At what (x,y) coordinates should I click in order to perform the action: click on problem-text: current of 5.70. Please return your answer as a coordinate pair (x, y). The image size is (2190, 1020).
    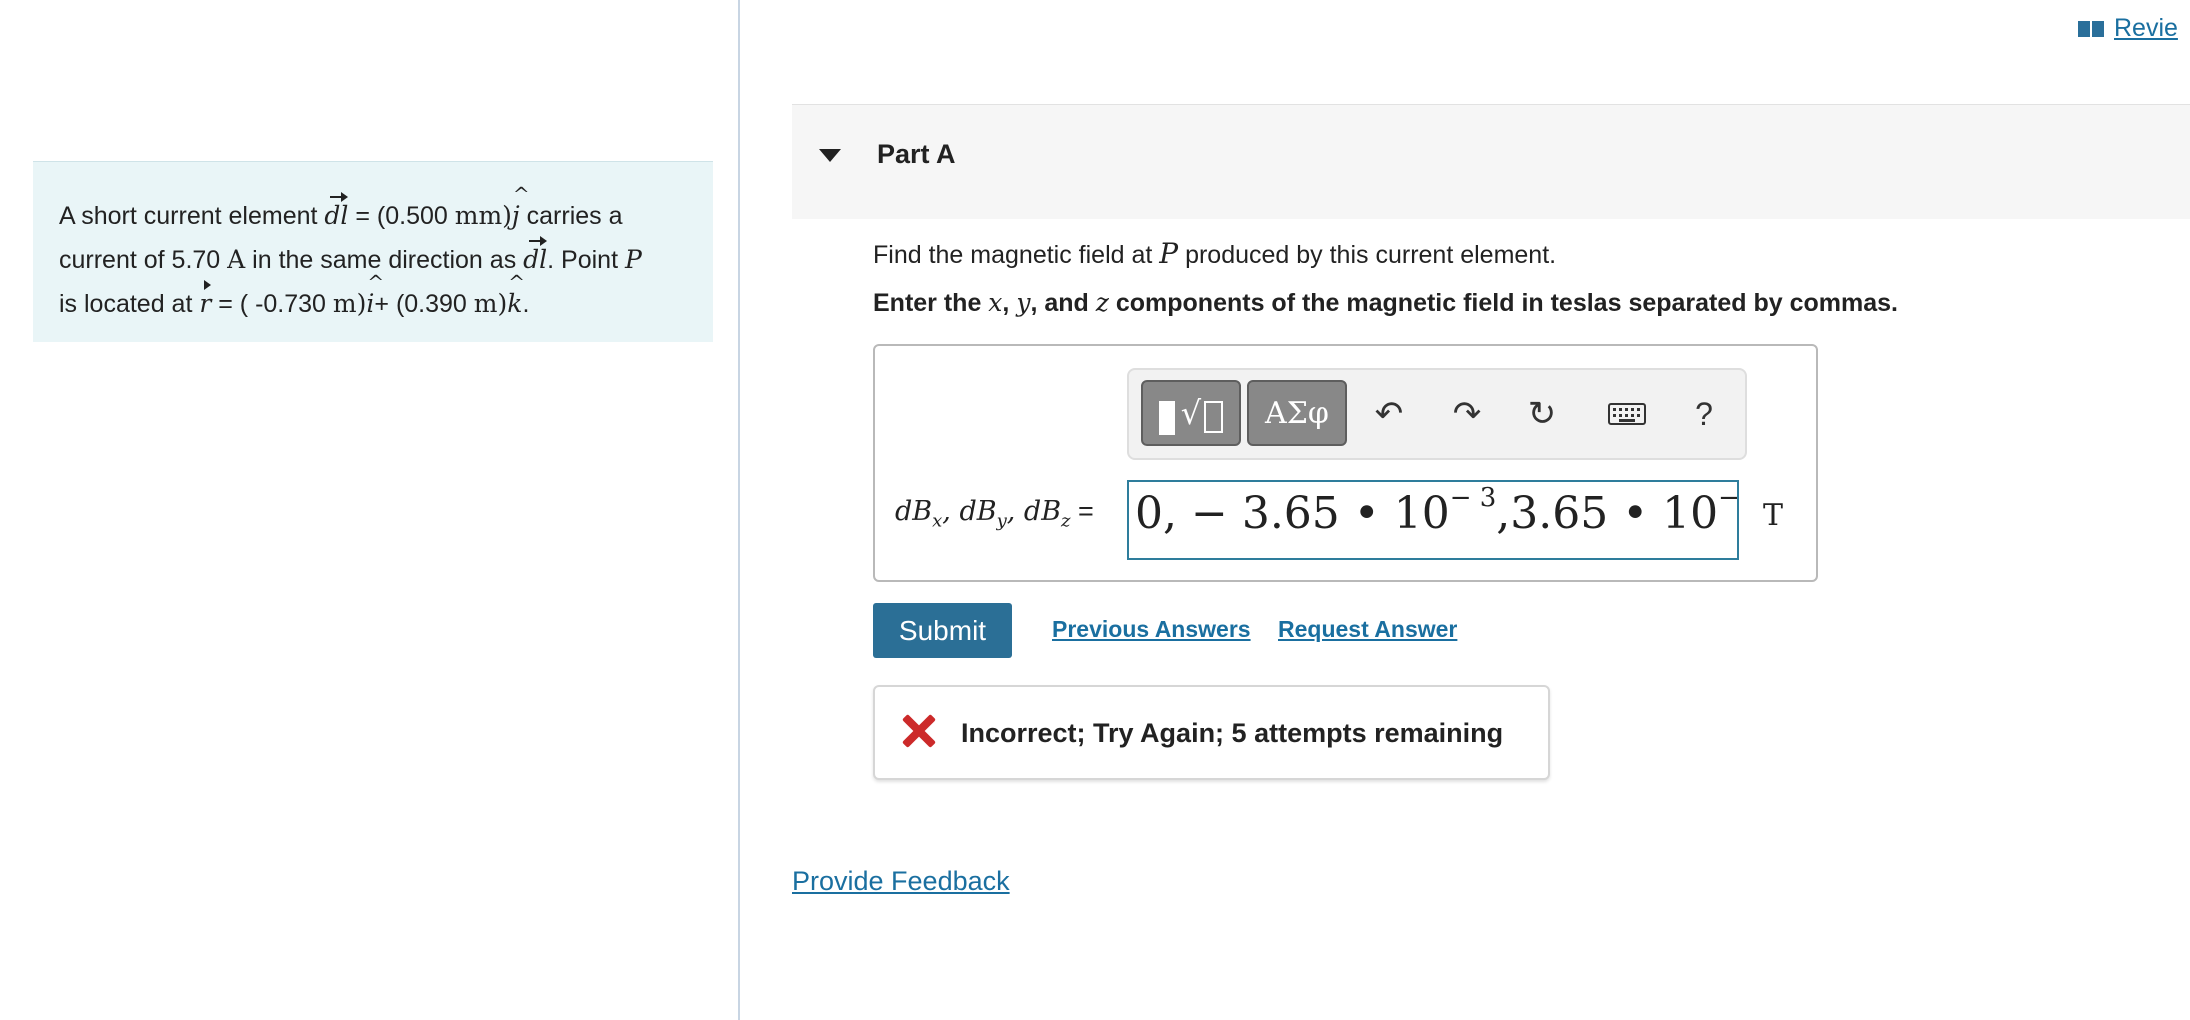
    Looking at the image, I should click on (143, 260).